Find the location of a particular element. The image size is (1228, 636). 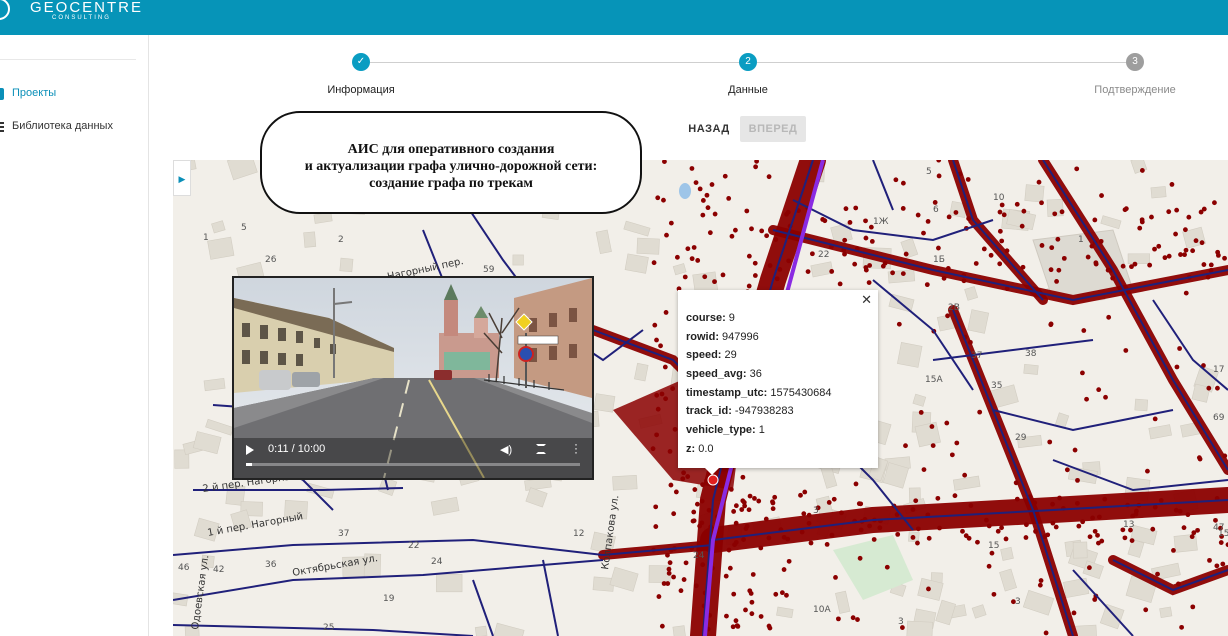

volume-icon: ◀) is located at coordinates (506, 449).